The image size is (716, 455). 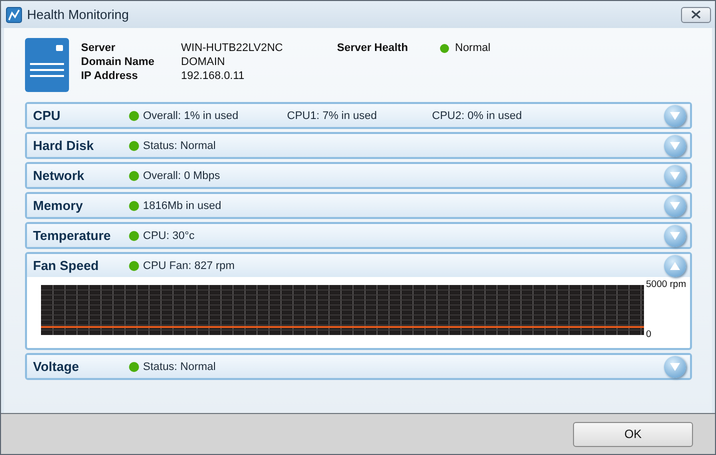 What do you see at coordinates (232, 48) in the screenshot?
I see `field-value: WIN-HUTB22LV2NC` at bounding box center [232, 48].